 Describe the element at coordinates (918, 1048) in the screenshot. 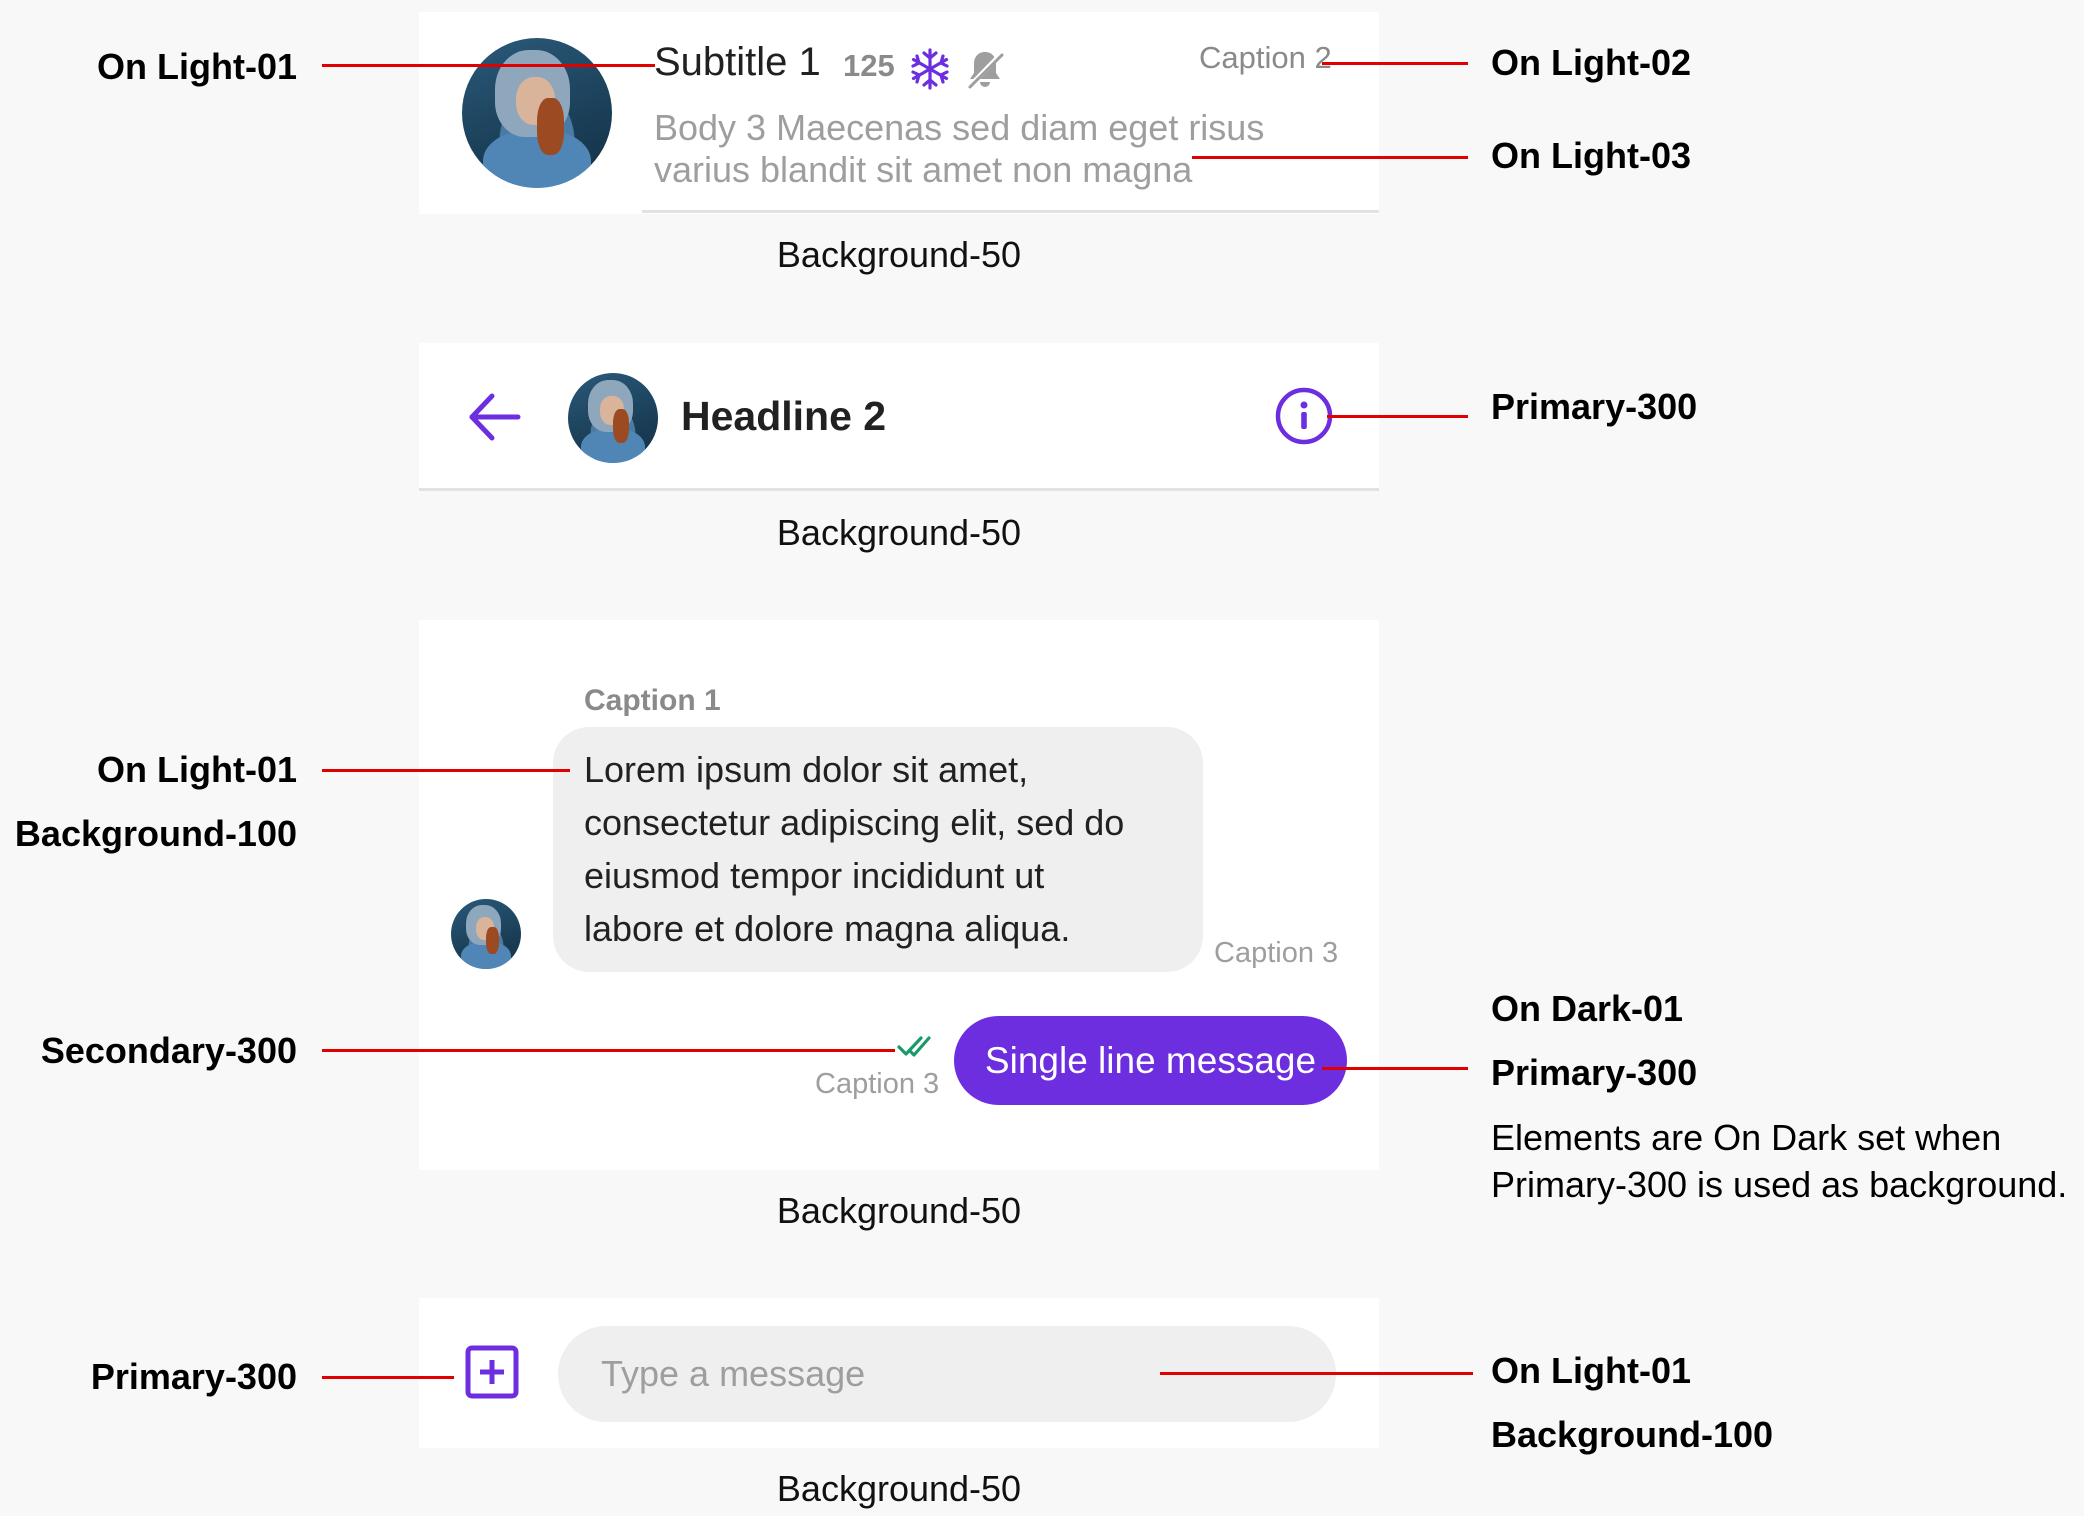

I see `double-check-icon` at that location.